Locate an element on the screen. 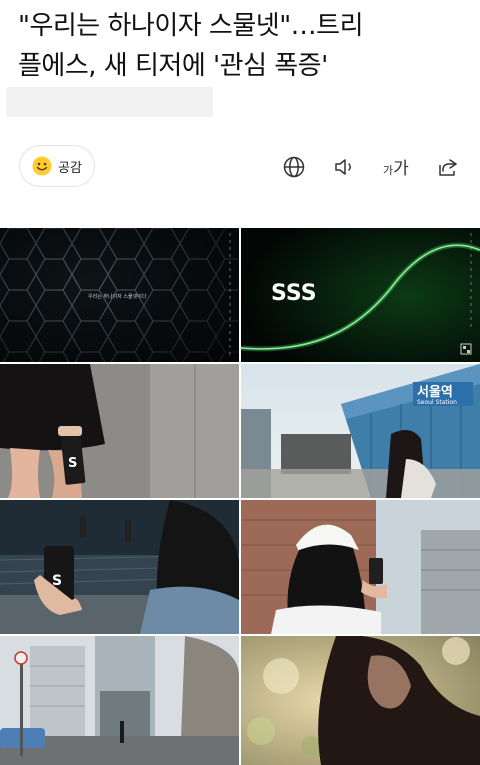 This screenshot has width=480, height=765. teaser-tile-seoul-station: 서울역 Seoul Station is located at coordinates (360, 431).